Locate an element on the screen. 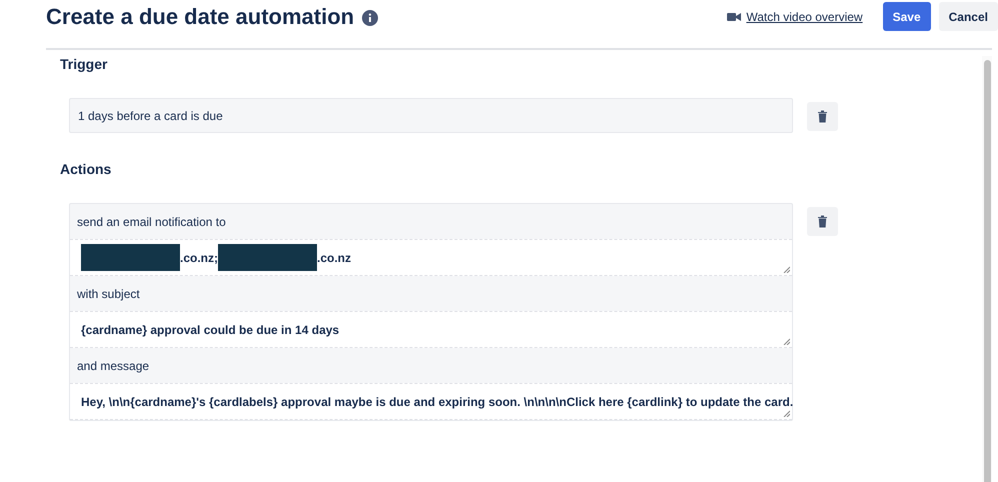 Image resolution: width=998 pixels, height=482 pixels. cancel-button: Cancel is located at coordinates (968, 16).